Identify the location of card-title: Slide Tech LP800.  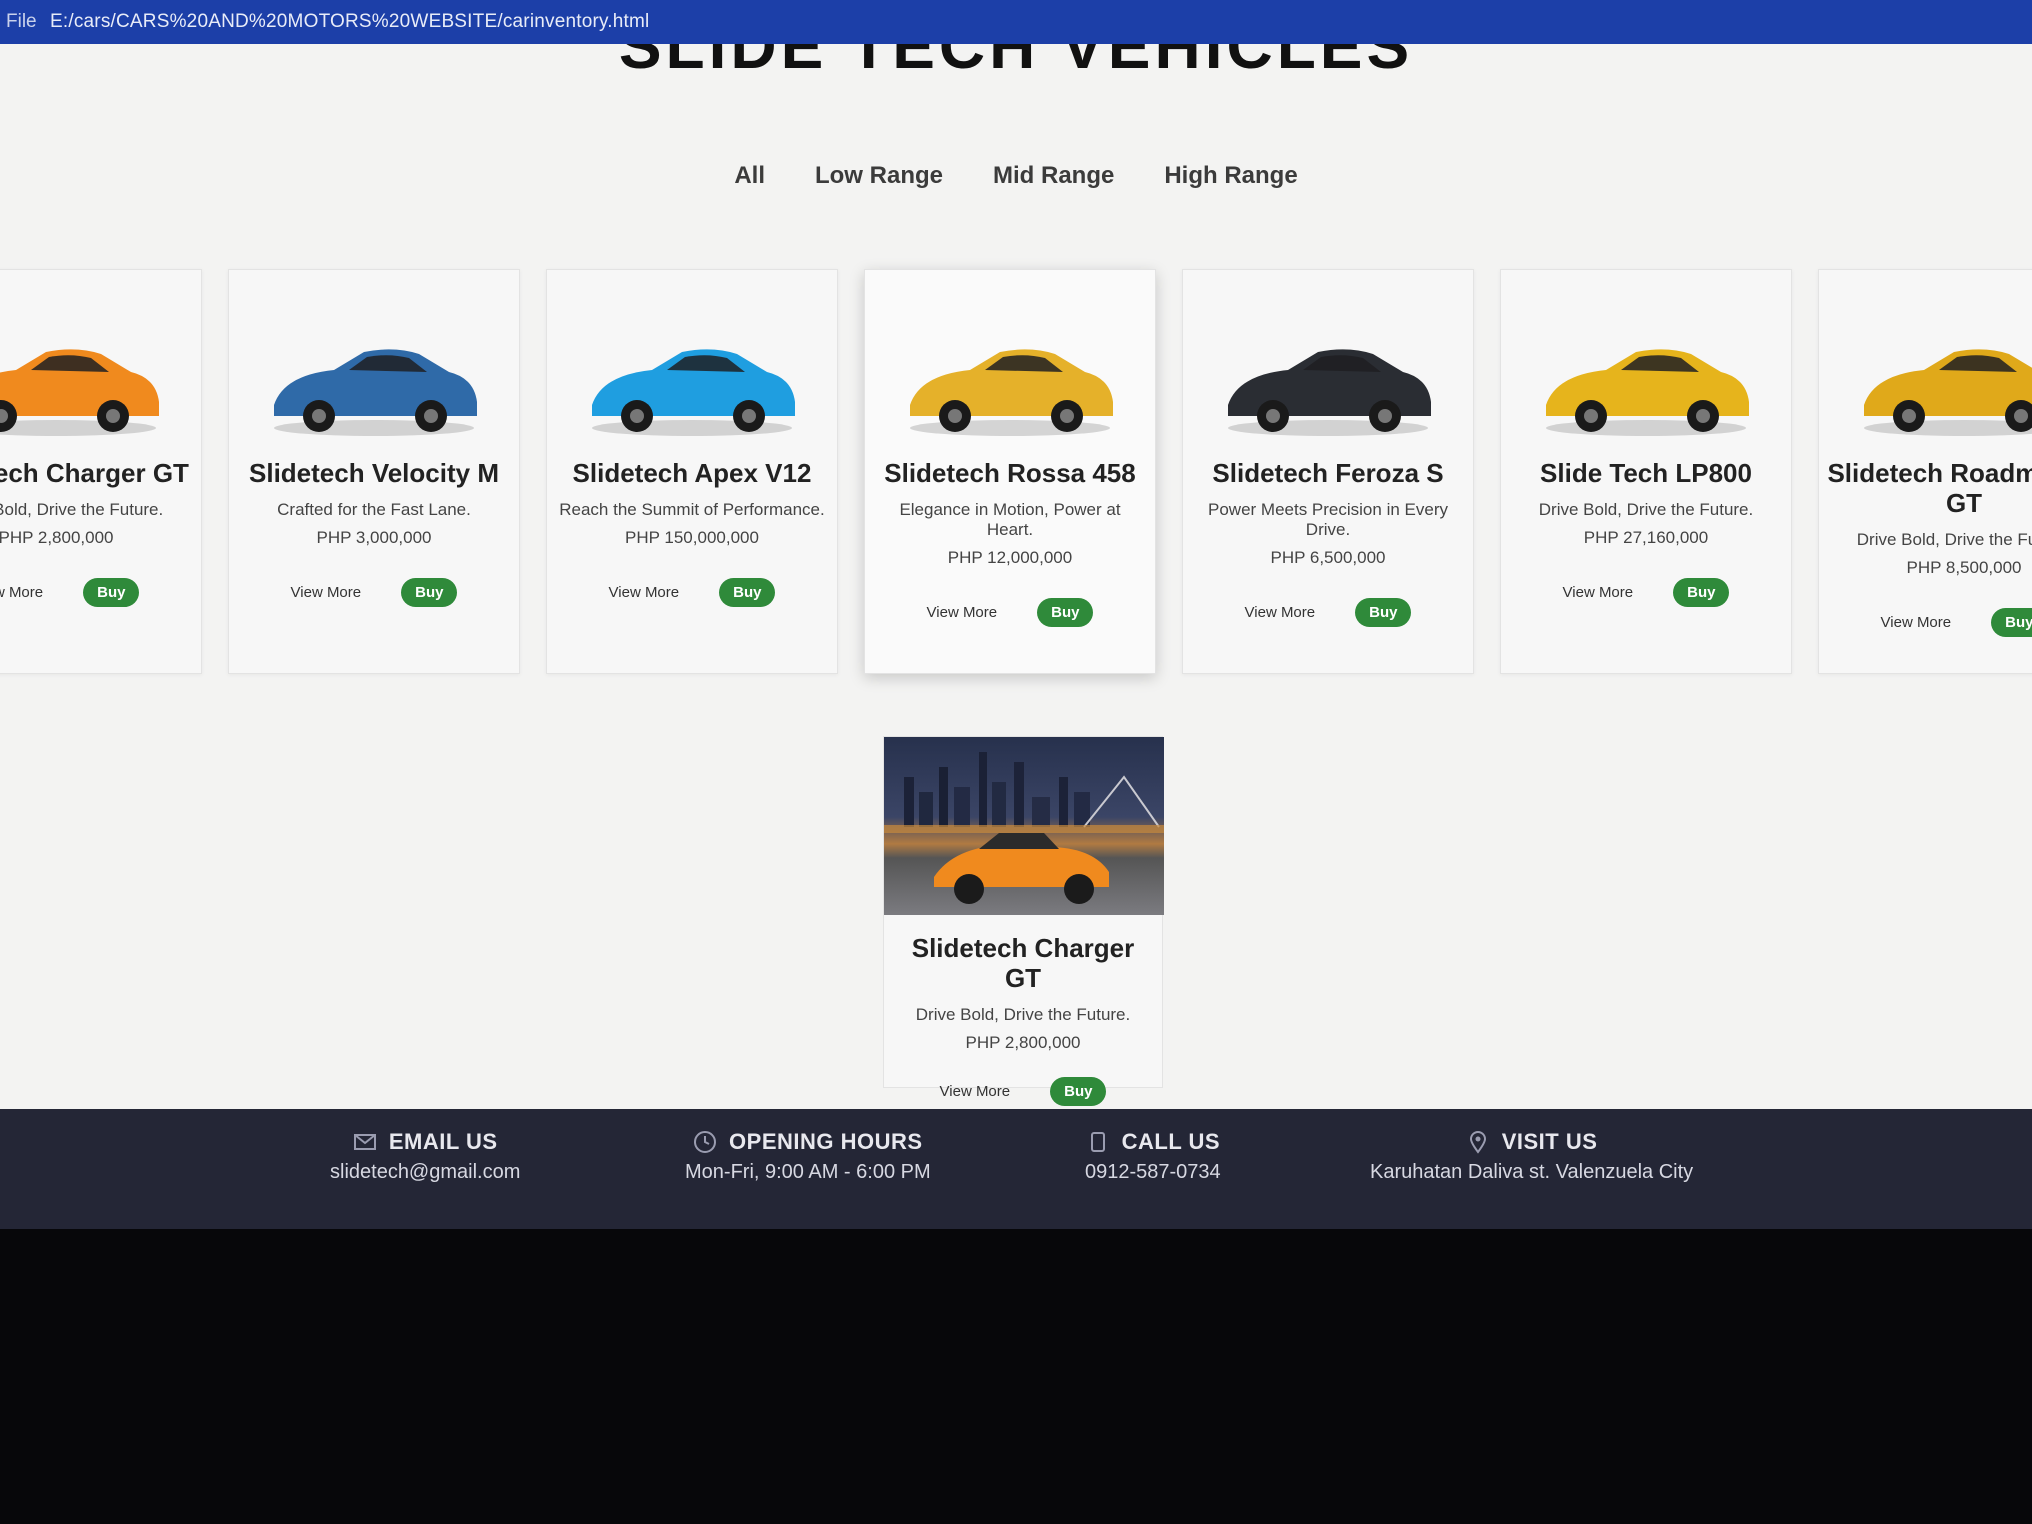
(1646, 473).